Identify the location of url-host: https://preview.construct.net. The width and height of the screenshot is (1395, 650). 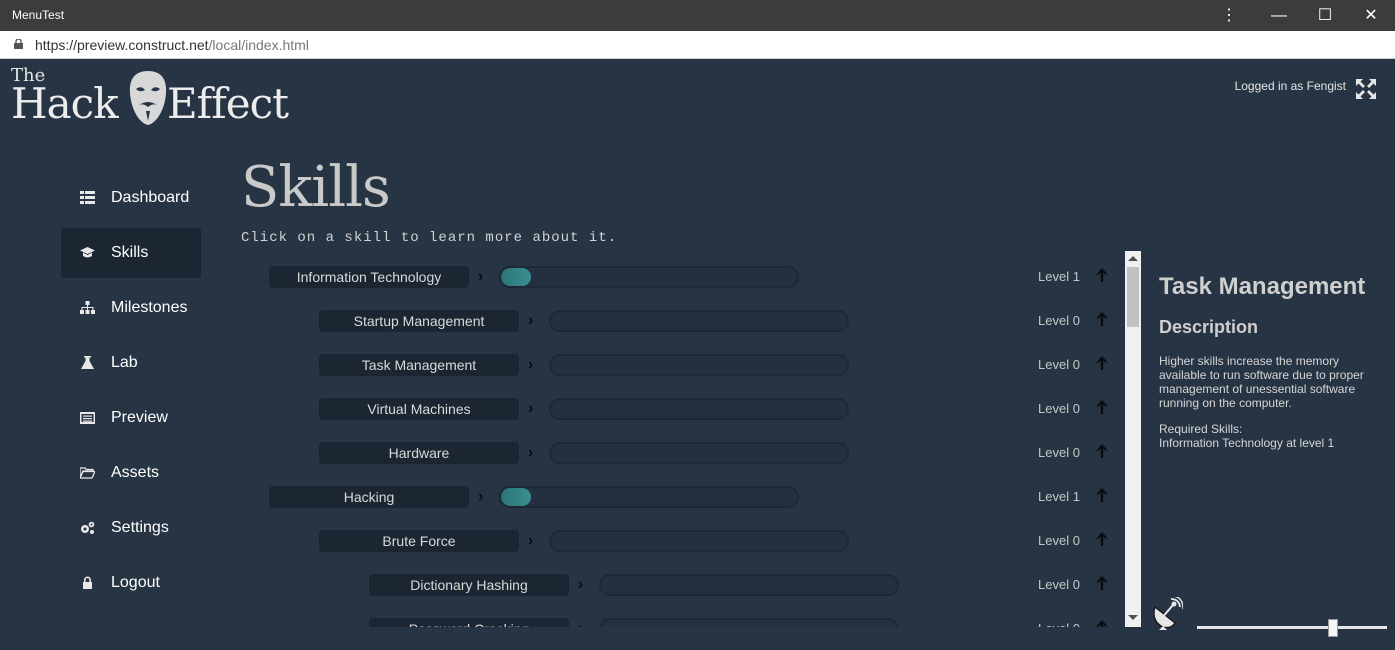
(122, 45).